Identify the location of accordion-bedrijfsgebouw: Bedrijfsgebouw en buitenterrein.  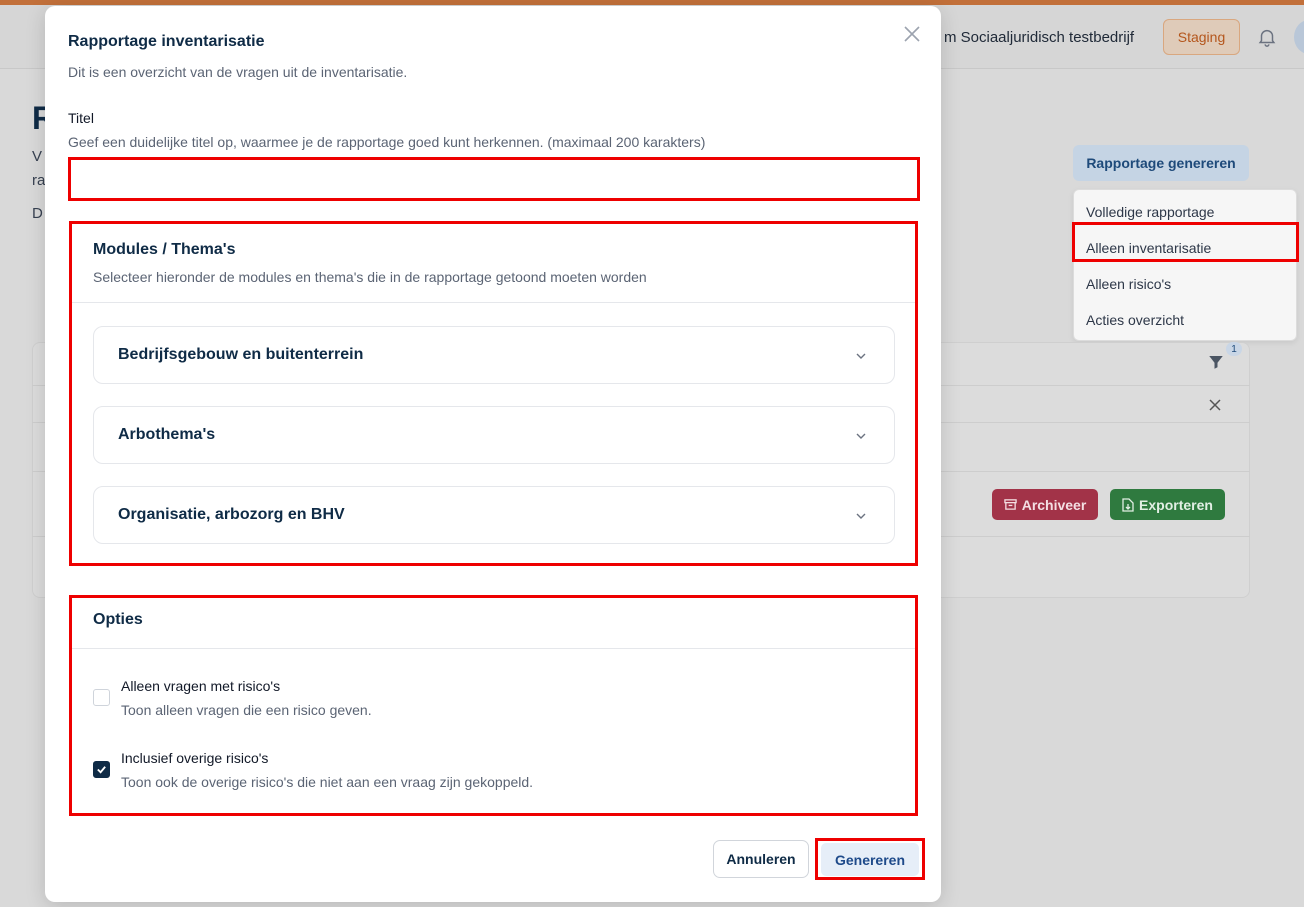
(494, 355).